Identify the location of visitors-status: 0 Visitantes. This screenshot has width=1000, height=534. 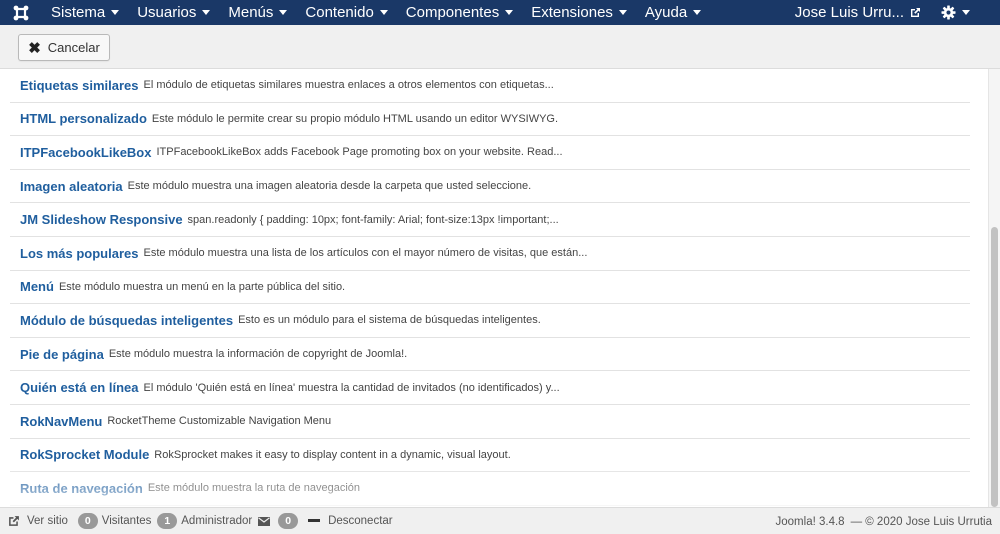
(114, 521).